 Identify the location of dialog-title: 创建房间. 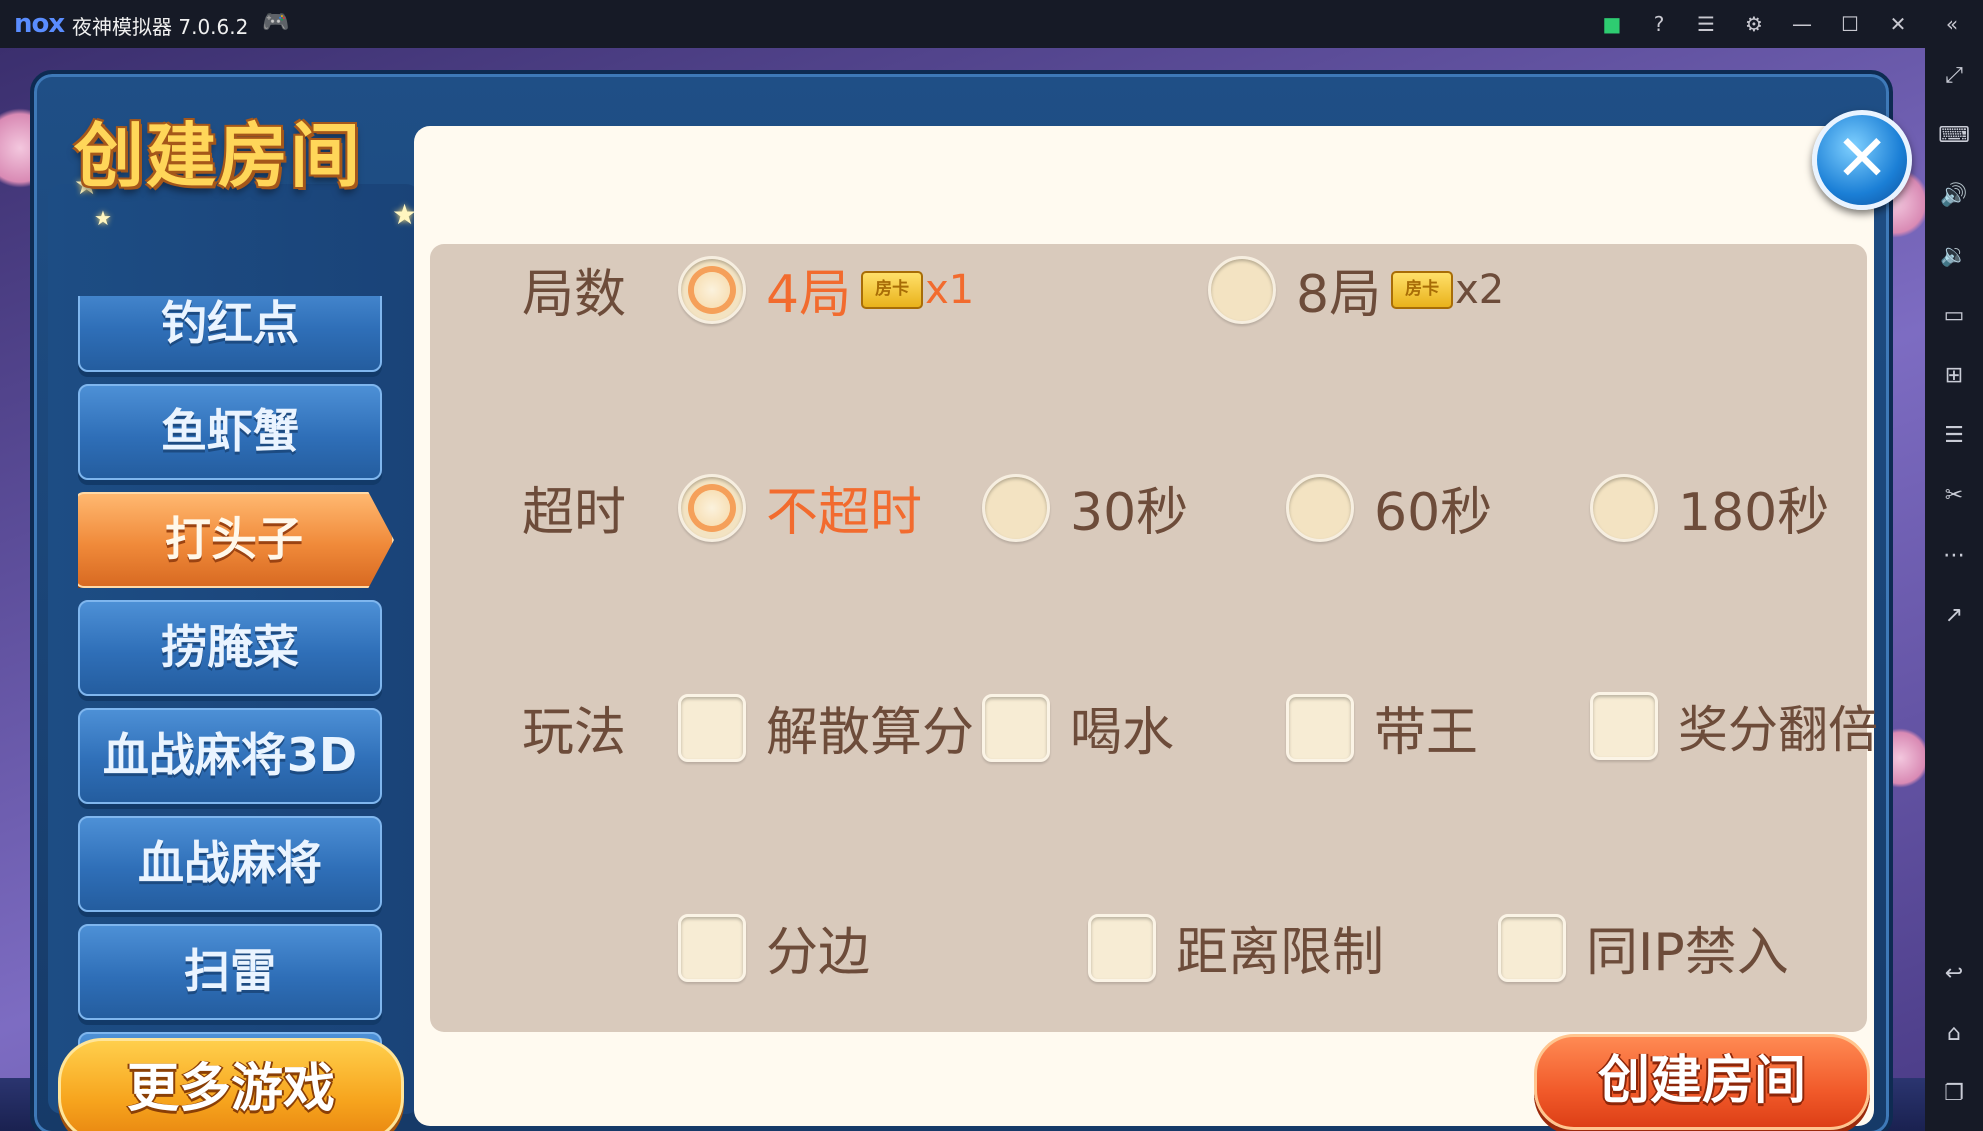
(218, 156).